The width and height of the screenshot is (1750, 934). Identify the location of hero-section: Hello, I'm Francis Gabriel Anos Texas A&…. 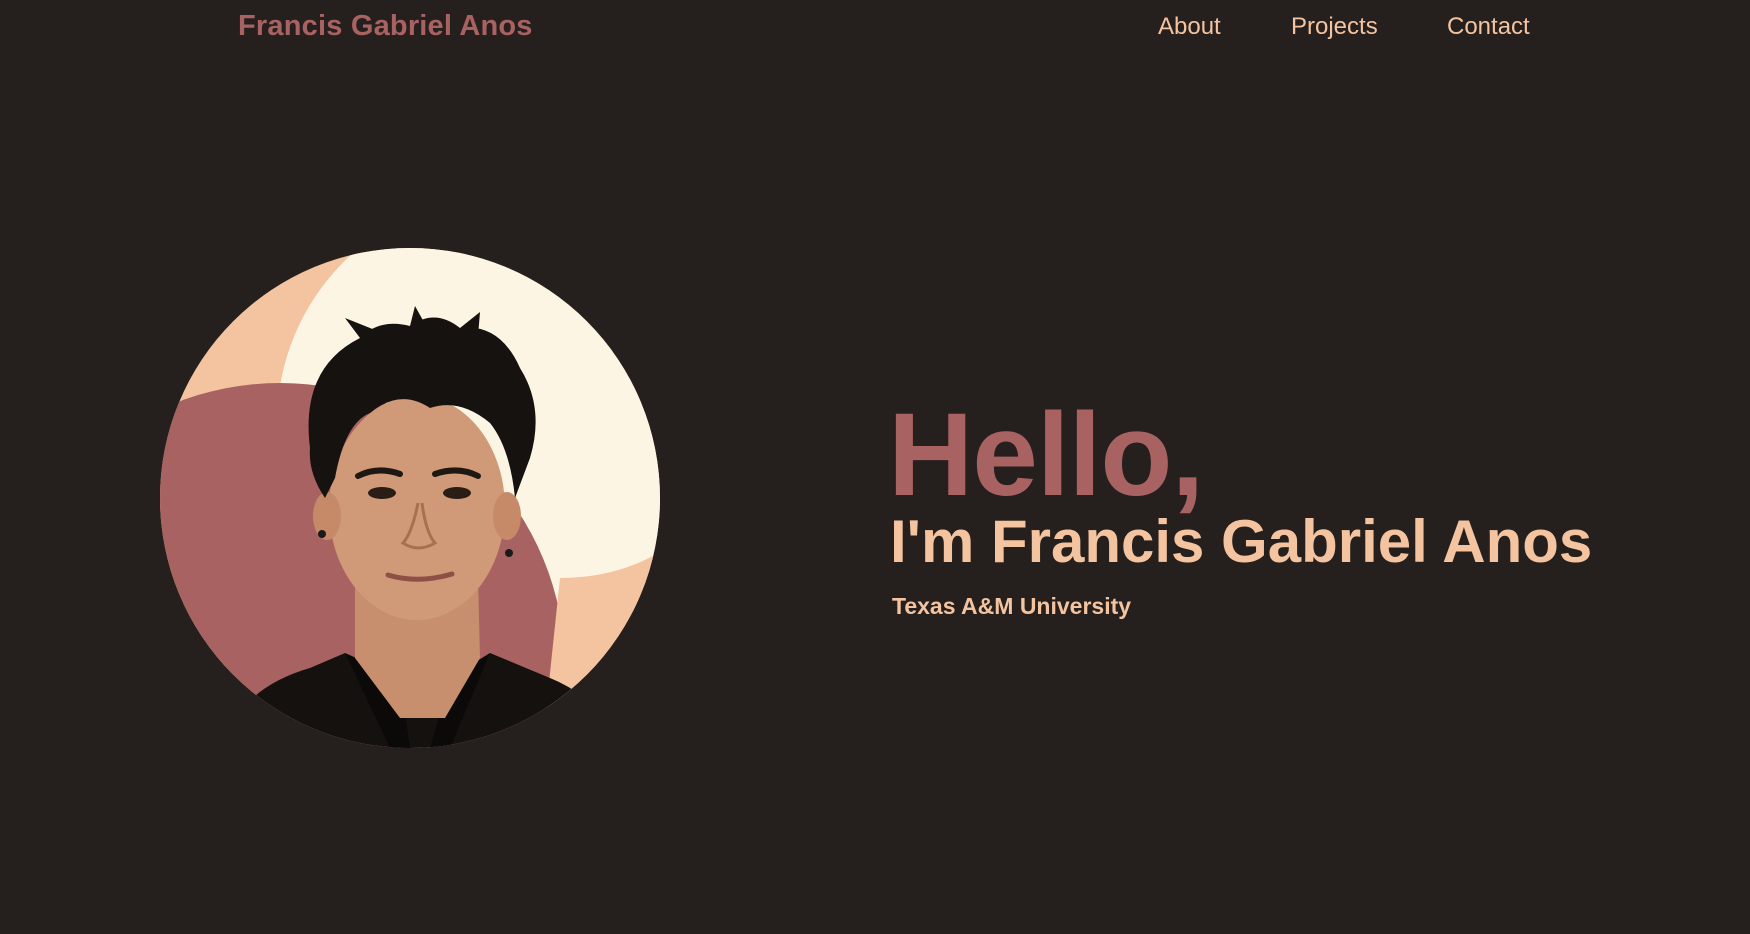
(1240, 507).